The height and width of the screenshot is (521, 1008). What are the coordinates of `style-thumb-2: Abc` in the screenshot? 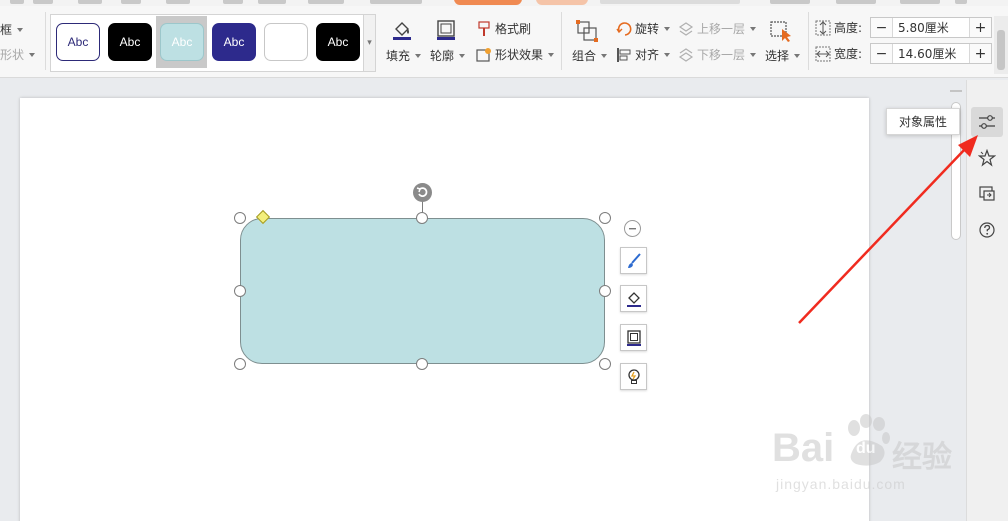 It's located at (130, 42).